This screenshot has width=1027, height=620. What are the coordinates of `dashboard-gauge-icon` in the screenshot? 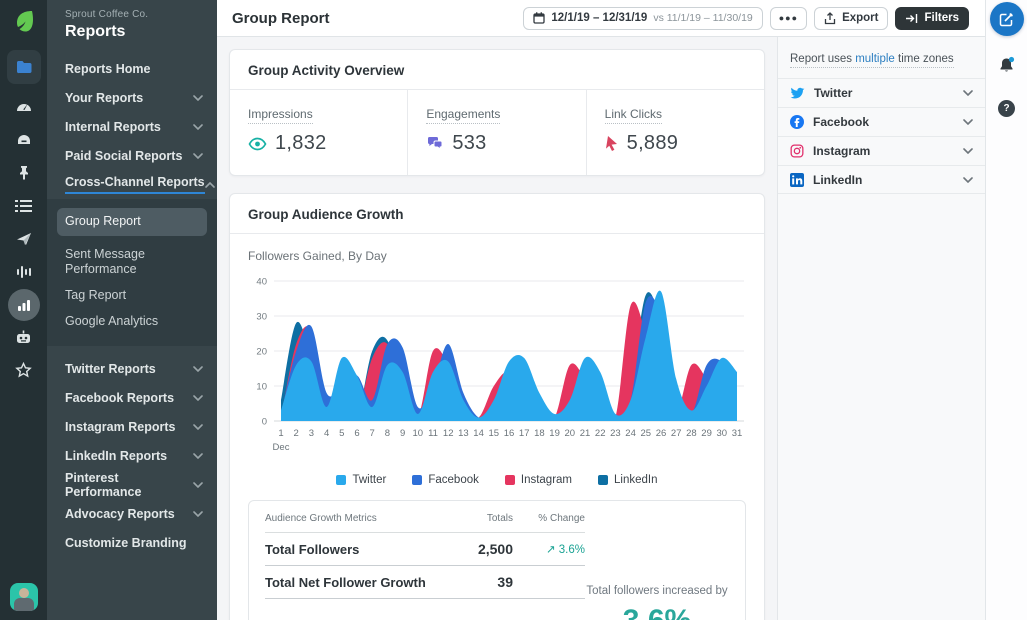 It's located at (23, 106).